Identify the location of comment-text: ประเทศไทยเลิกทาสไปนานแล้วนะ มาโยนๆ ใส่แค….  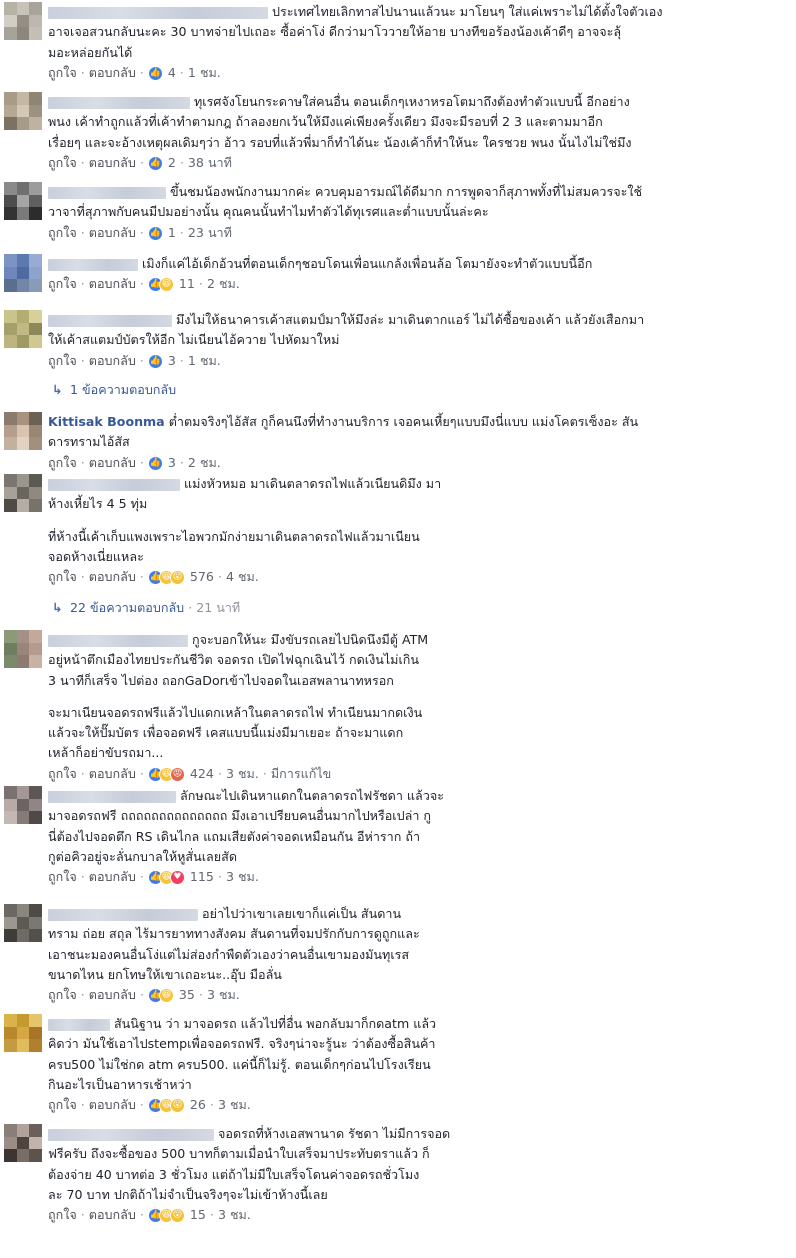
(355, 32).